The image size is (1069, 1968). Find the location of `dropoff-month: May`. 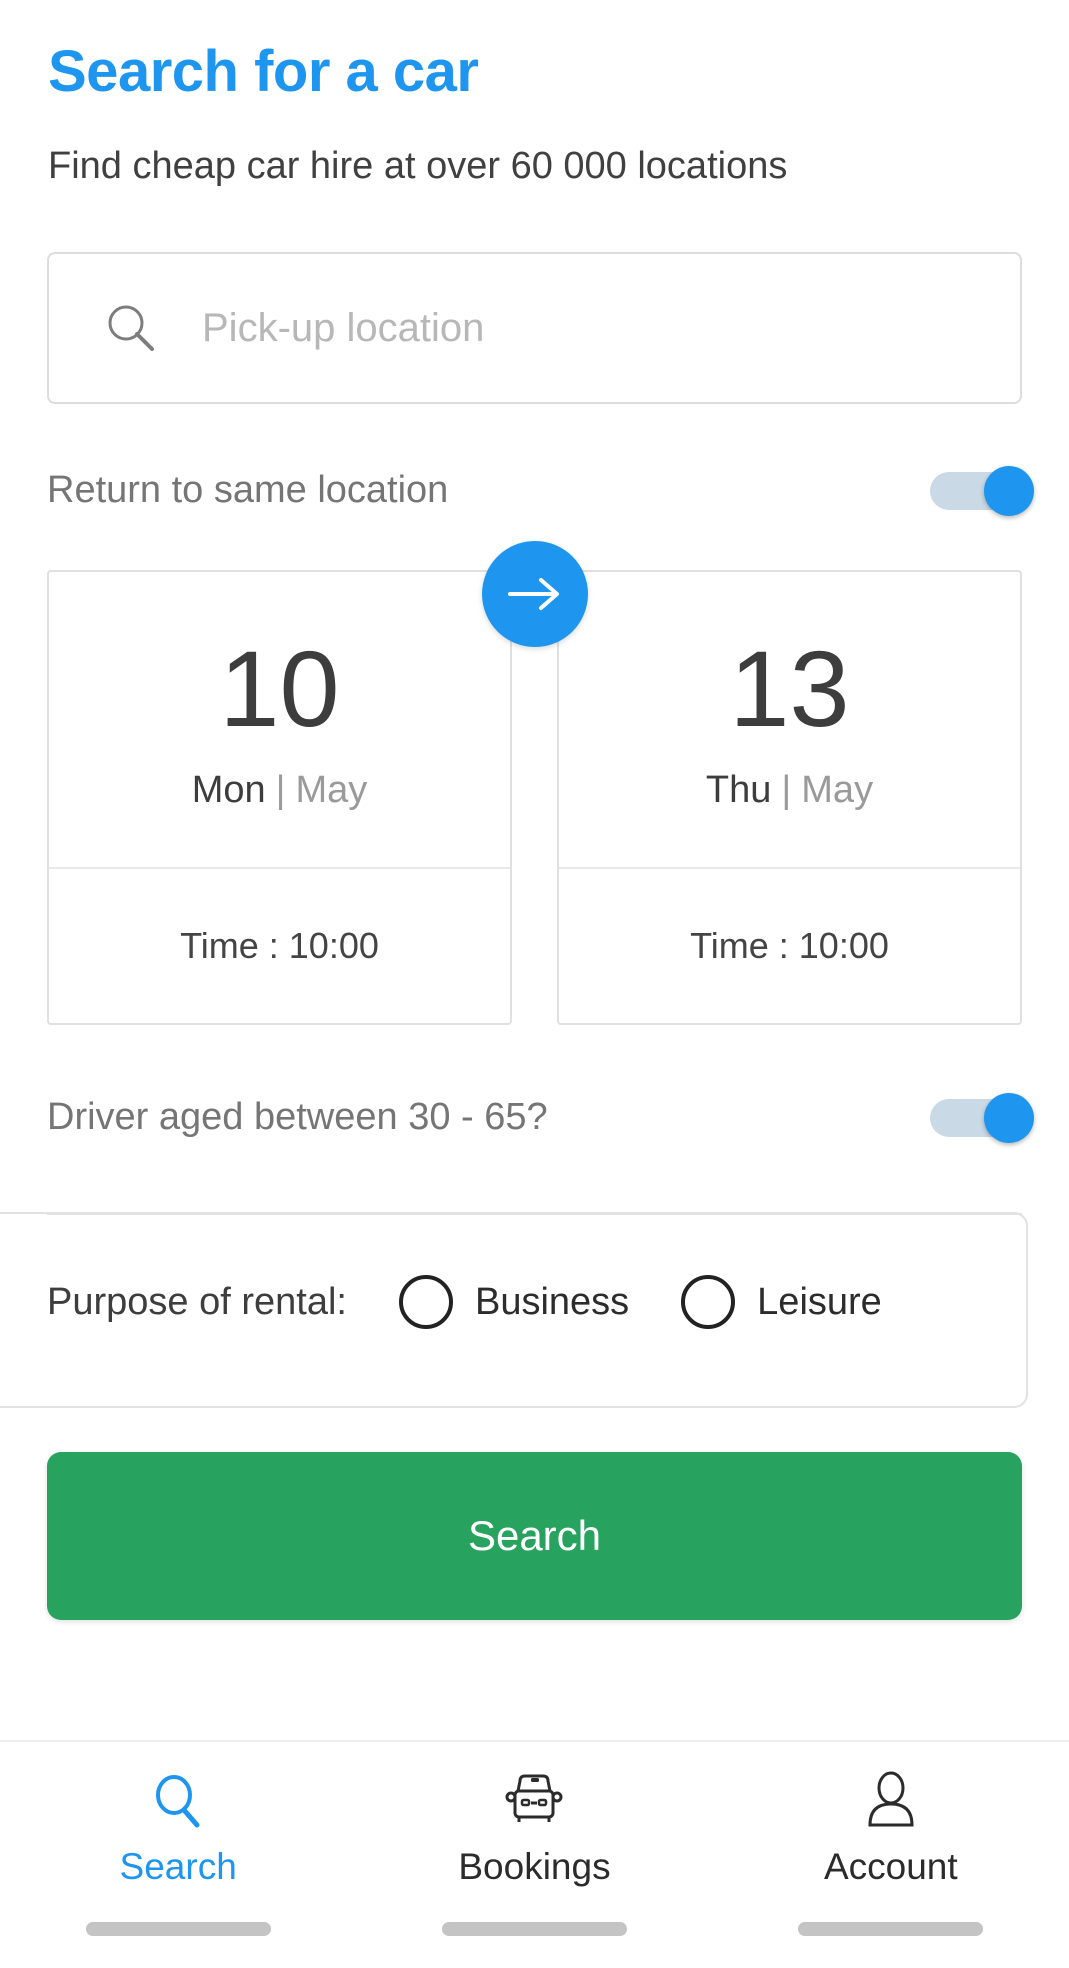

dropoff-month: May is located at coordinates (837, 790).